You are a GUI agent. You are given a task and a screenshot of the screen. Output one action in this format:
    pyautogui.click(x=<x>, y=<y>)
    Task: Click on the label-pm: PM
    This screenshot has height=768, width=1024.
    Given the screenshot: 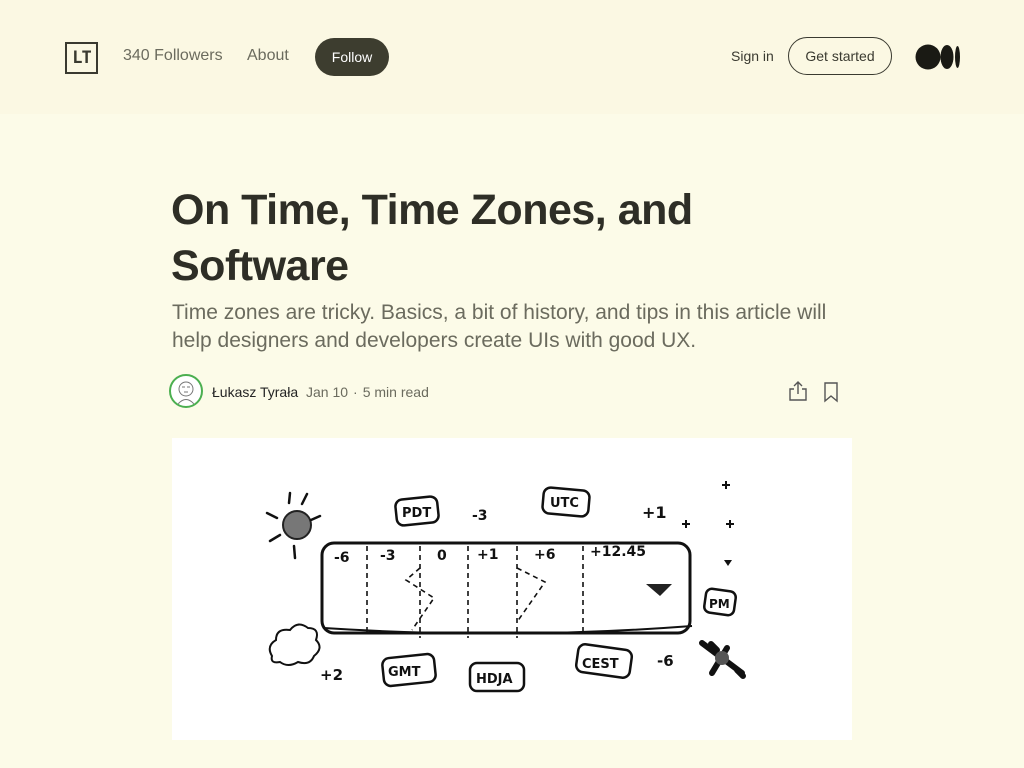 What is the action you would take?
    pyautogui.click(x=719, y=604)
    